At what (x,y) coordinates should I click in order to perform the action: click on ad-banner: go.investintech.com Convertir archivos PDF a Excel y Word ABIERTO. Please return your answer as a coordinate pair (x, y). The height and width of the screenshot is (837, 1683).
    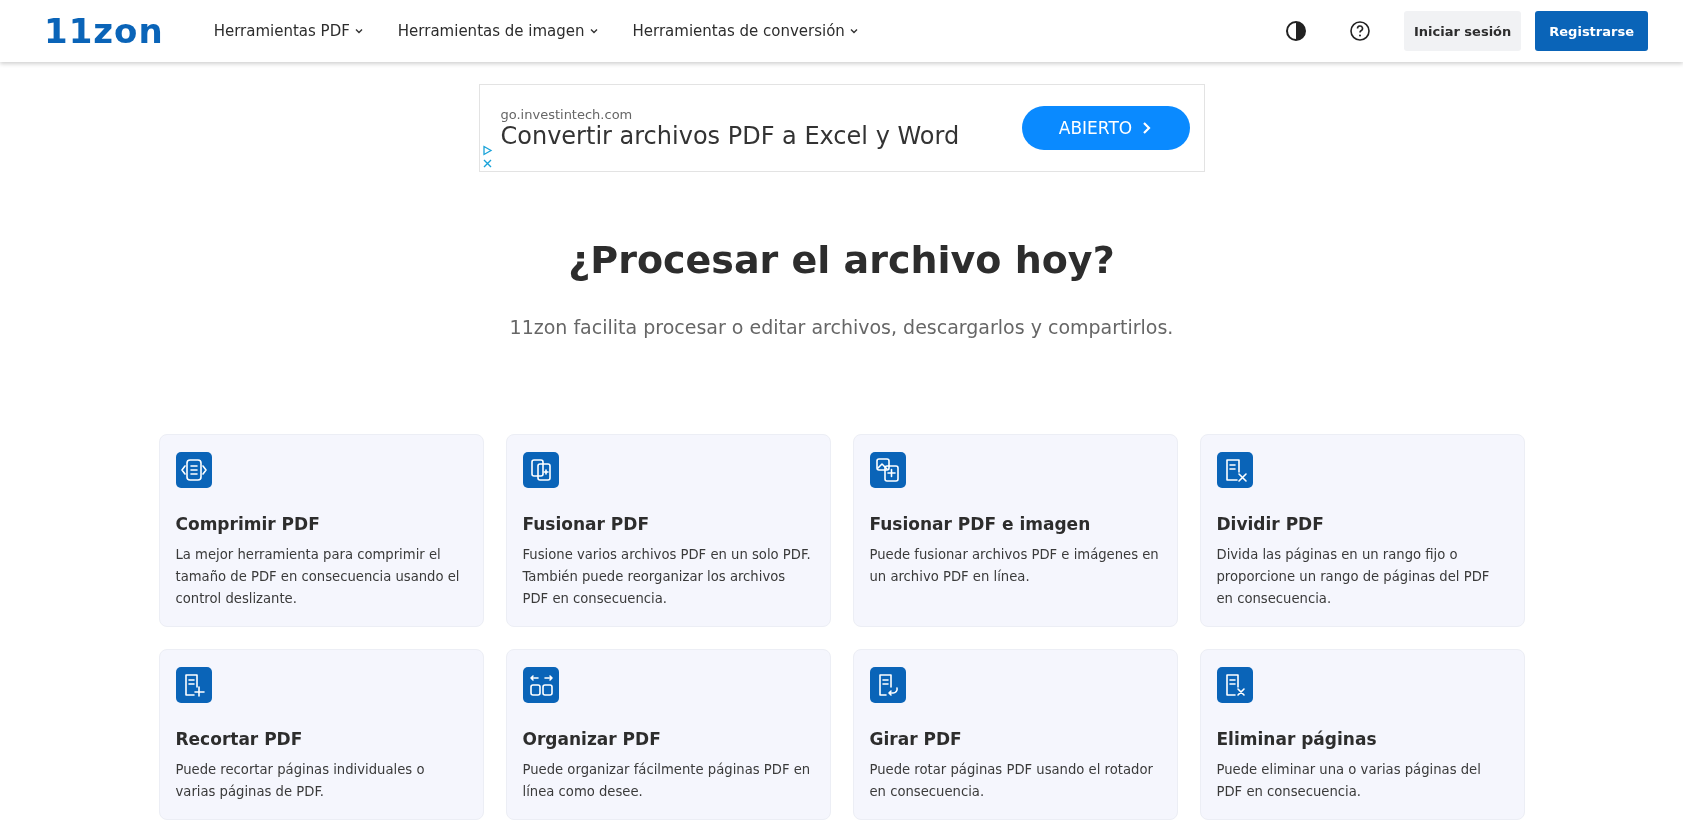
    Looking at the image, I should click on (841, 128).